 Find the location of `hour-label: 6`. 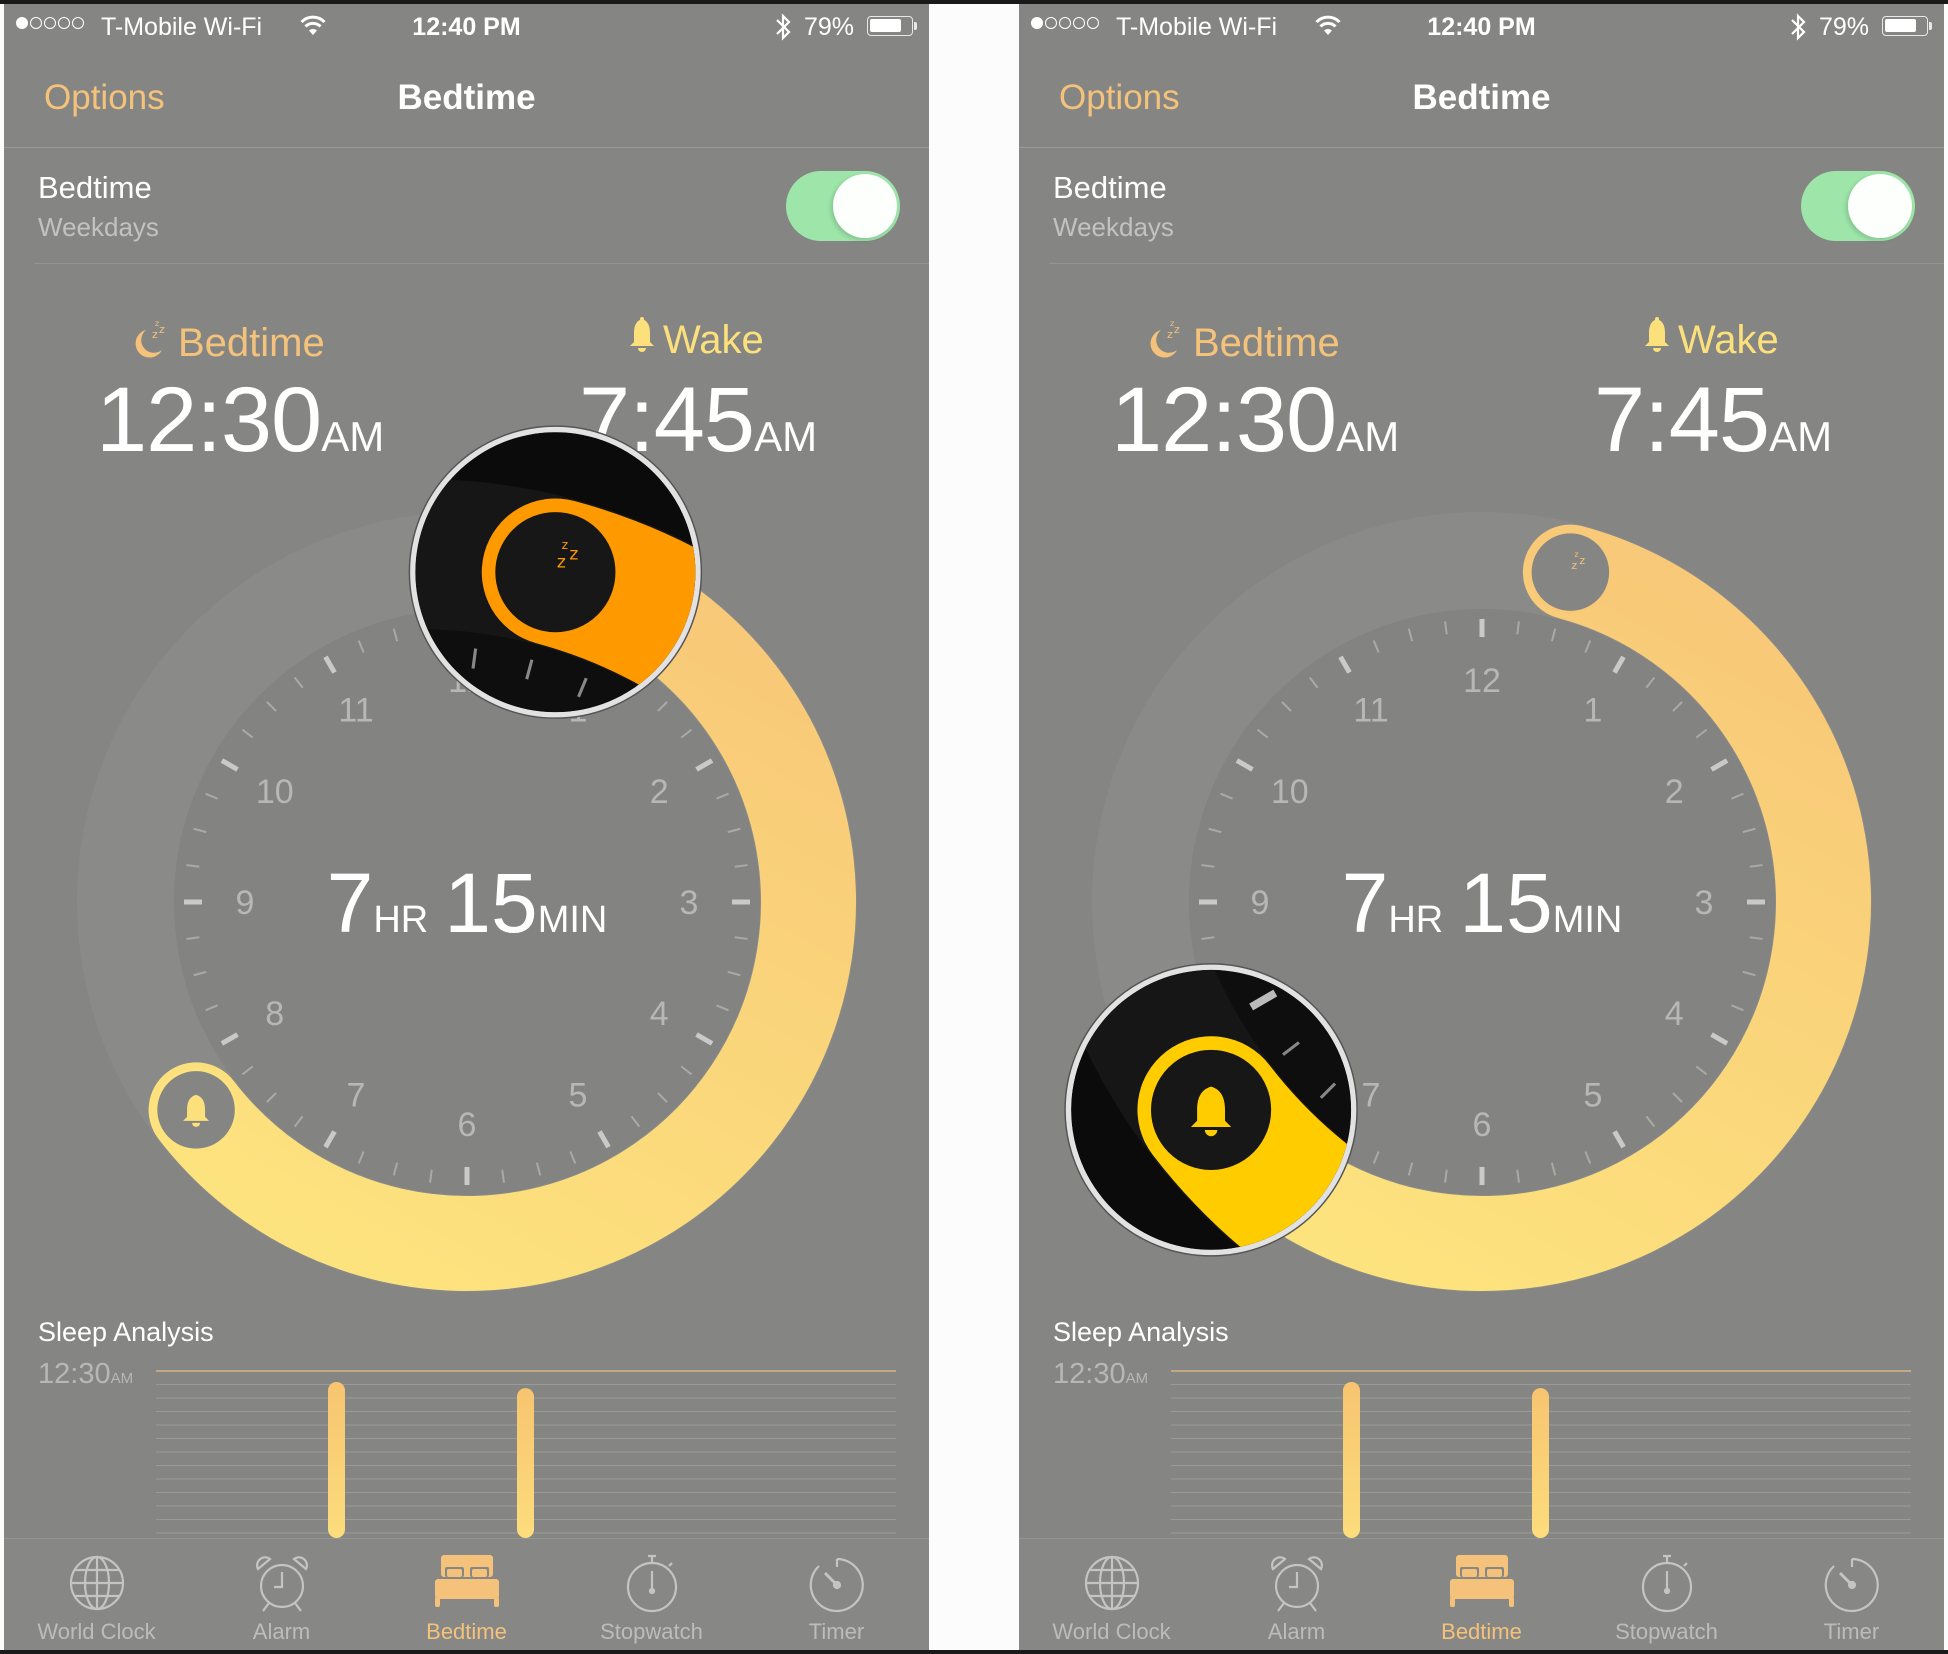

hour-label: 6 is located at coordinates (1482, 1125).